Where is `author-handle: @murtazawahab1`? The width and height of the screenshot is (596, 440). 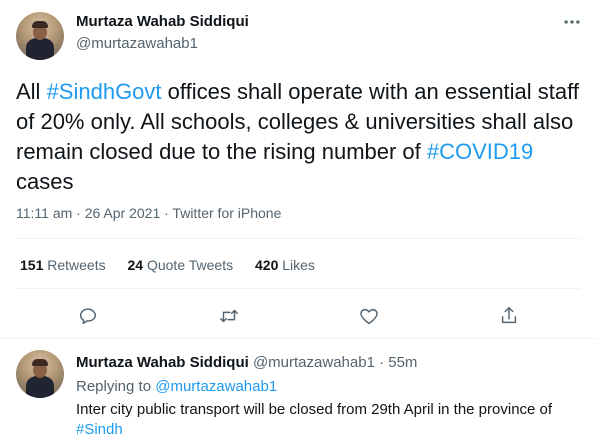
author-handle: @murtazawahab1 is located at coordinates (137, 43).